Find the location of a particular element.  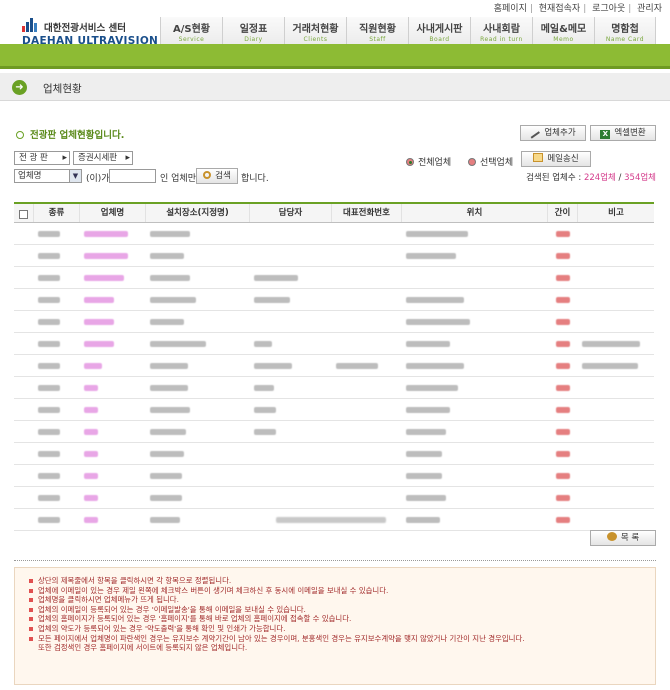

admin-link: 관리자 is located at coordinates (649, 9).